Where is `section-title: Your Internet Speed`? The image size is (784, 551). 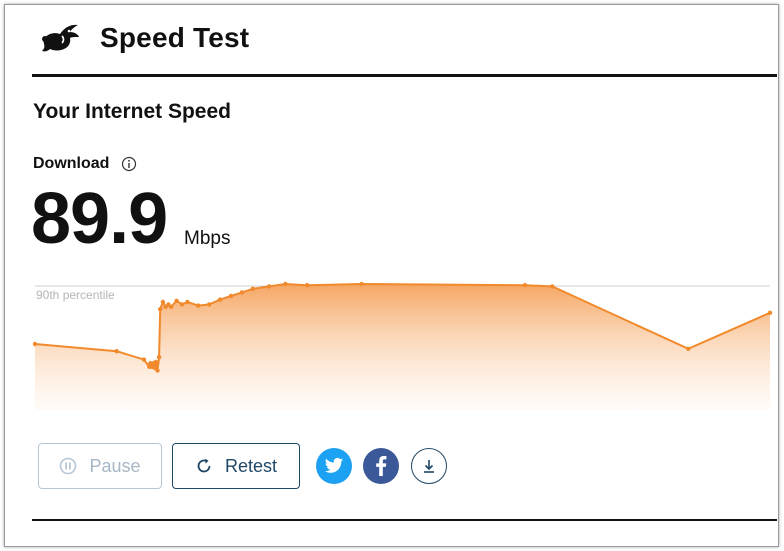 section-title: Your Internet Speed is located at coordinates (132, 111).